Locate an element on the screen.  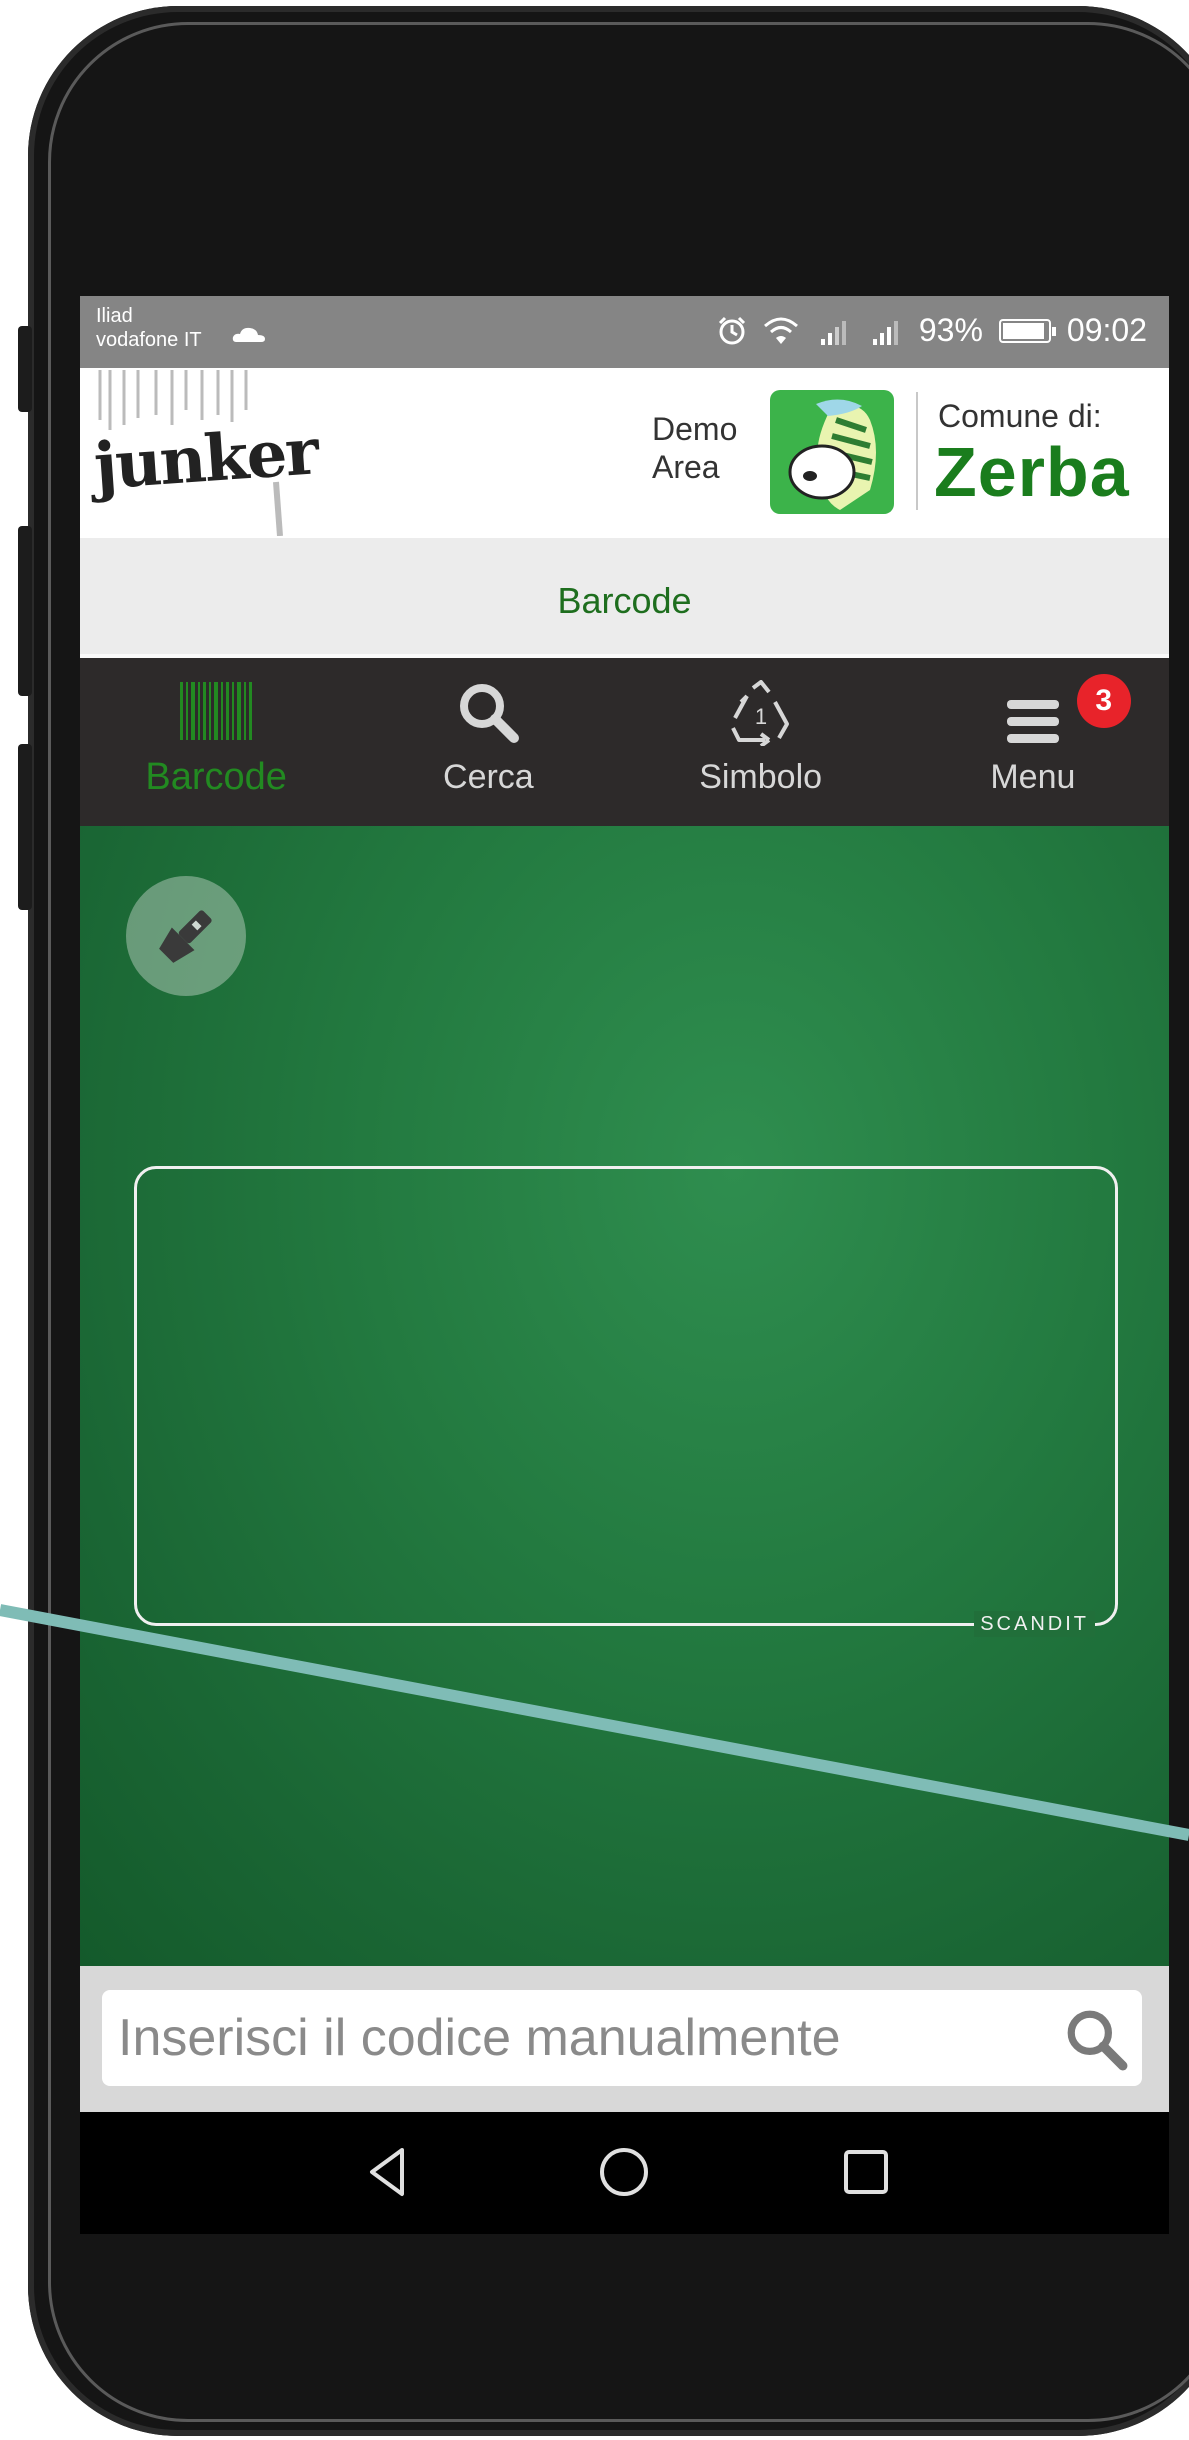
status-bar: Iliad vodafone IT 93% 09:02 is located at coordinates (624, 332).